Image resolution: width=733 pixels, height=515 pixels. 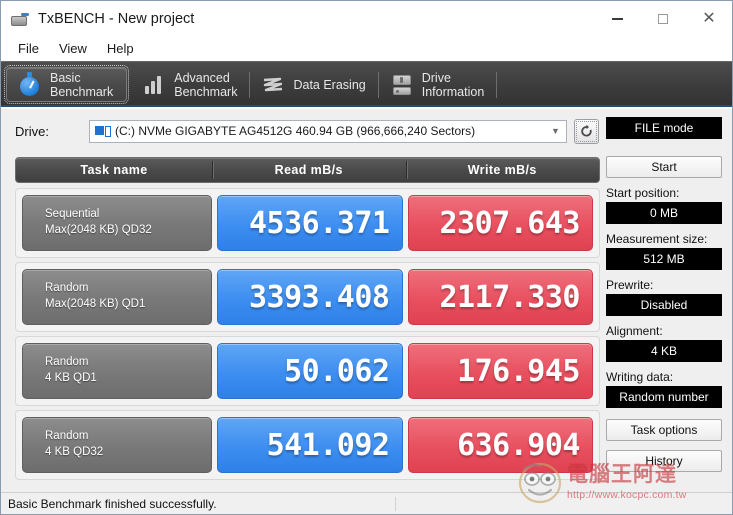 What do you see at coordinates (72, 214) in the screenshot?
I see `task-line-1: Sequential` at bounding box center [72, 214].